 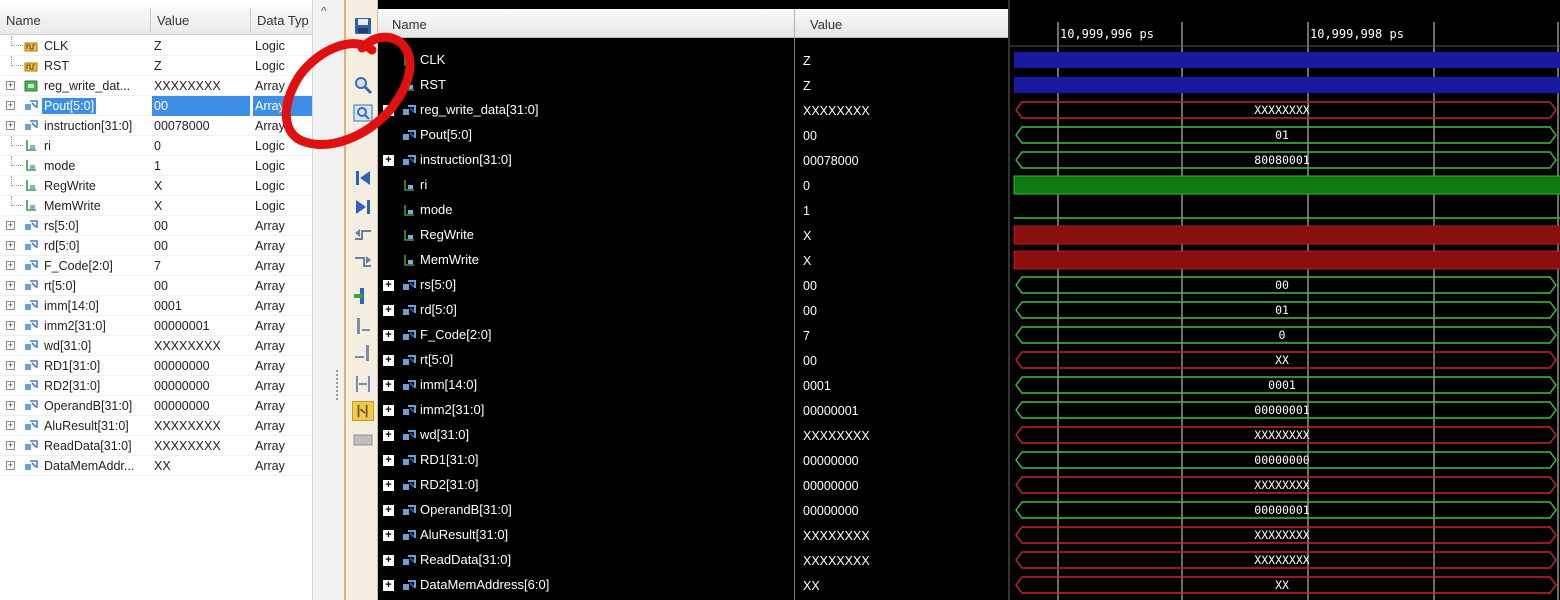 I want to click on wave-signal-row: CLK Z, so click(x=693, y=60).